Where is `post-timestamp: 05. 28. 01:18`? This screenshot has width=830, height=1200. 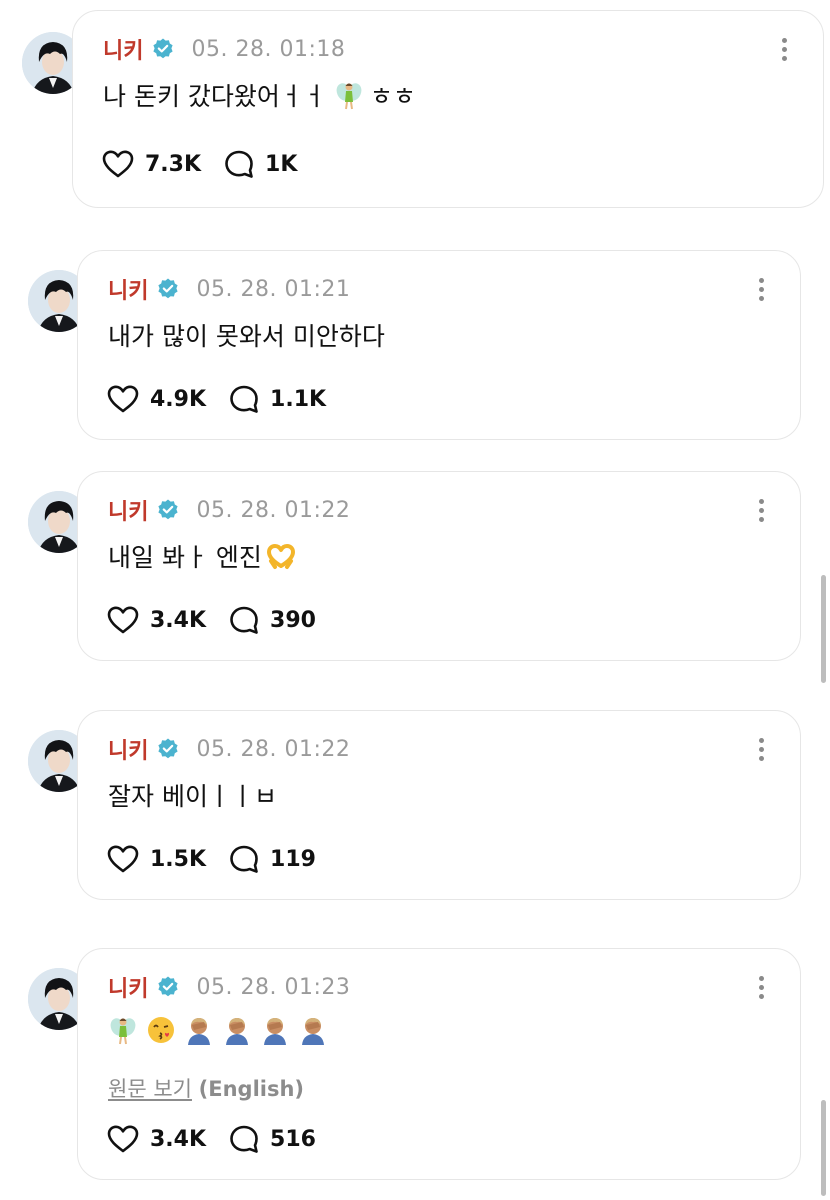 post-timestamp: 05. 28. 01:18 is located at coordinates (268, 49).